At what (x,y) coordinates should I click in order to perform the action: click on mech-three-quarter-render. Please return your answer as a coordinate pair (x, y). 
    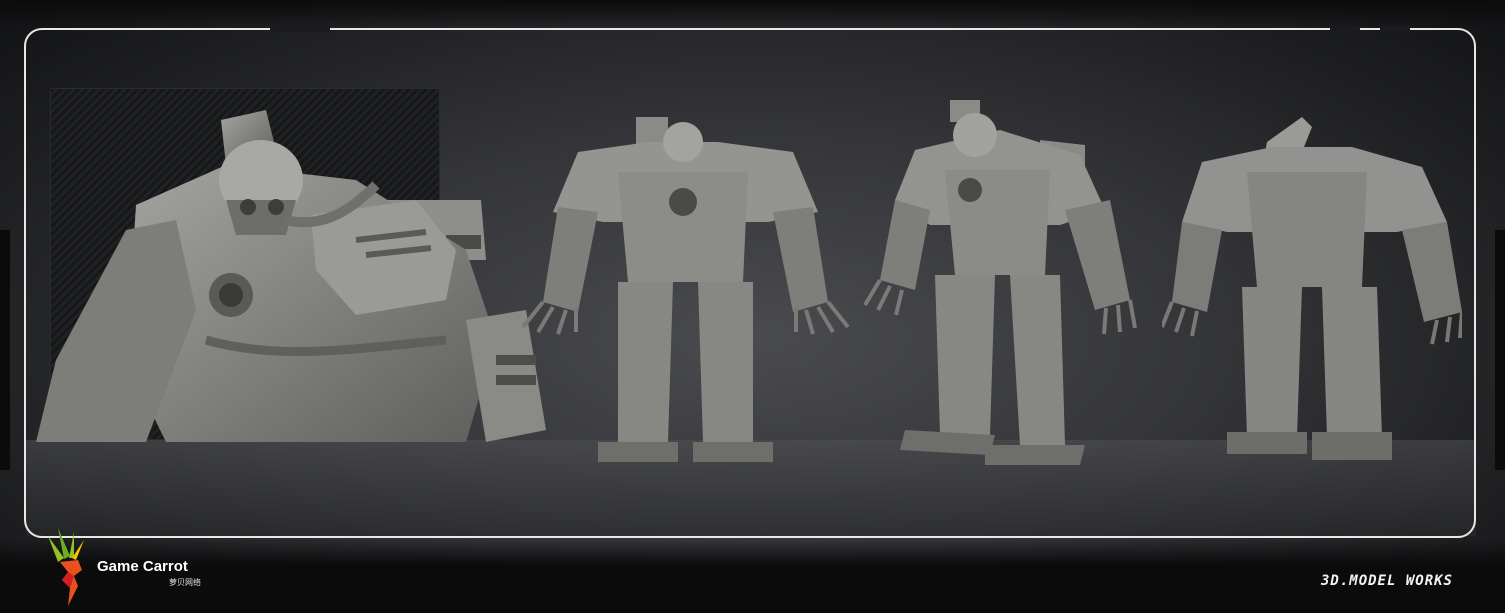
    Looking at the image, I should click on (1000, 285).